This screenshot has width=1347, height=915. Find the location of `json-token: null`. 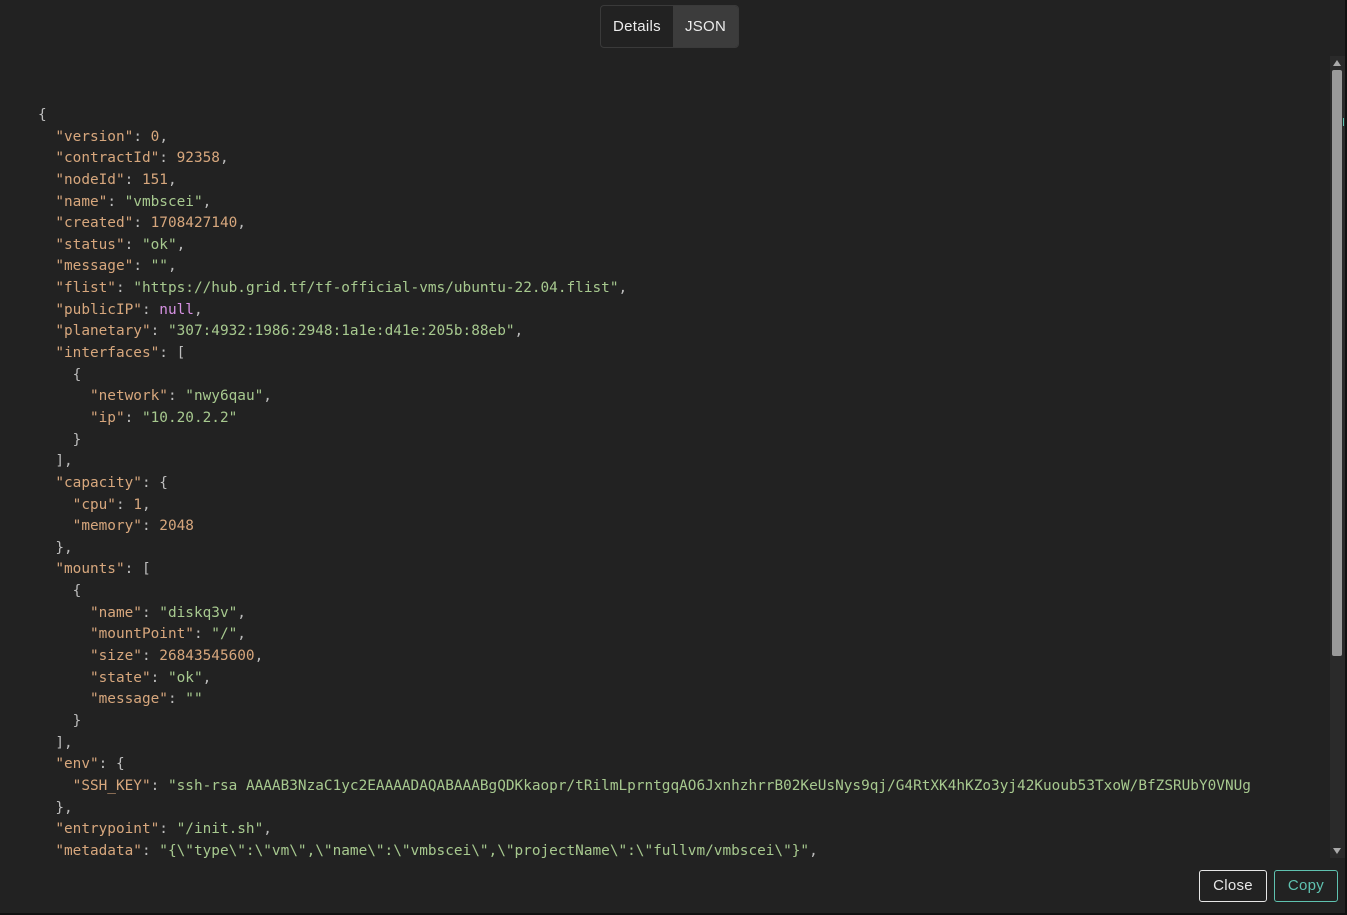

json-token: null is located at coordinates (176, 309).